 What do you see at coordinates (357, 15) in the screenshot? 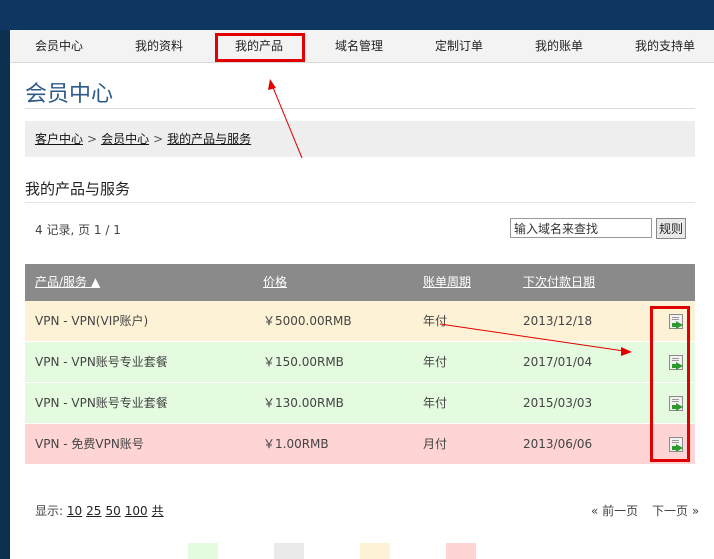
I see `top-banner` at bounding box center [357, 15].